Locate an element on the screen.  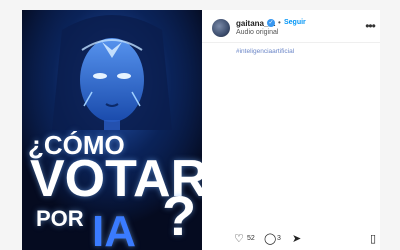
poster-line-4: IA is located at coordinates (114, 228).